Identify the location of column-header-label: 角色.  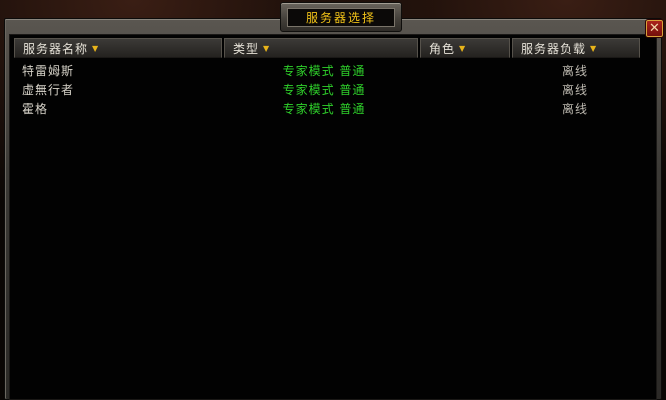
(442, 48).